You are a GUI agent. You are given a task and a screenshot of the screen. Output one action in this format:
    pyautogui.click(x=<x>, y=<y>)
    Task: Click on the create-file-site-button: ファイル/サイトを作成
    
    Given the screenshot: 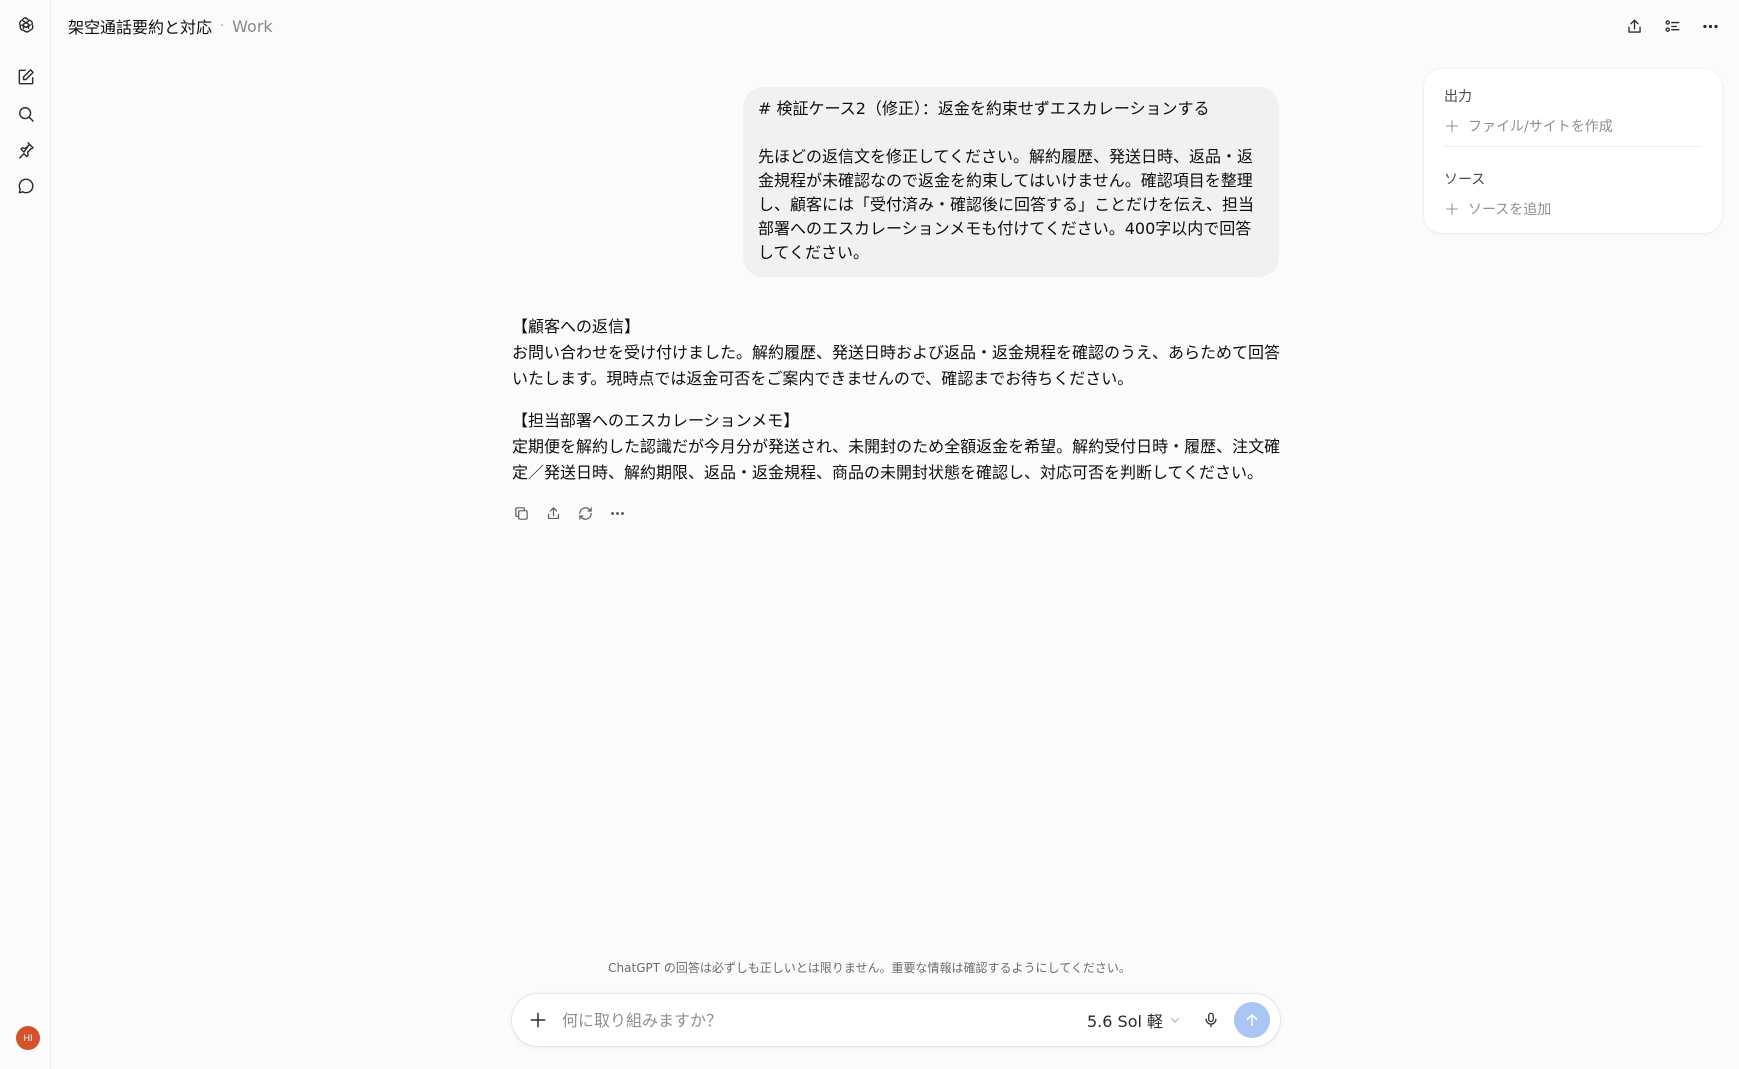 What is the action you would take?
    pyautogui.click(x=1528, y=126)
    